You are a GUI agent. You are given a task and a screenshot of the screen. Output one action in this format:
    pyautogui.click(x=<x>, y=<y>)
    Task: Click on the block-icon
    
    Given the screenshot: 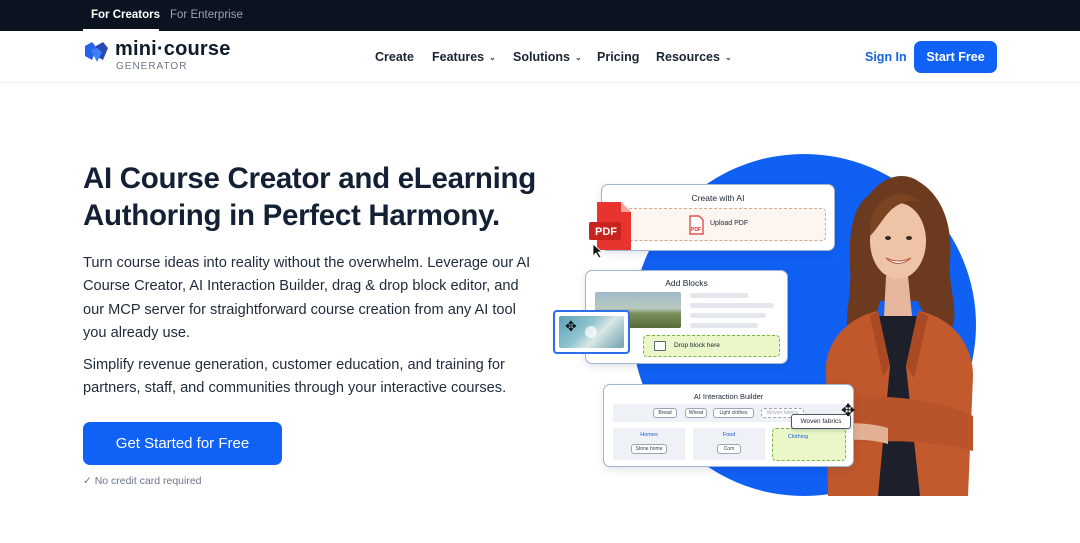 What is the action you would take?
    pyautogui.click(x=660, y=346)
    